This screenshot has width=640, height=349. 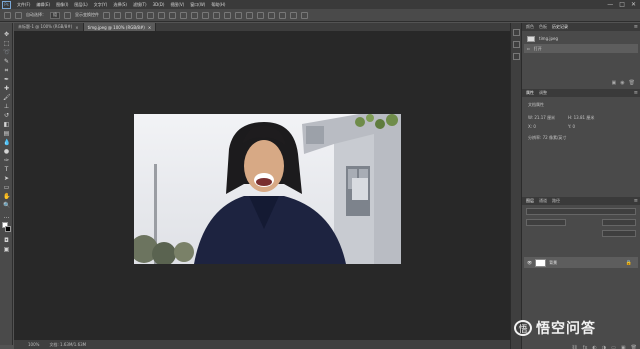 What do you see at coordinates (634, 347) in the screenshot?
I see `delete-layer-icon: 🗑` at bounding box center [634, 347].